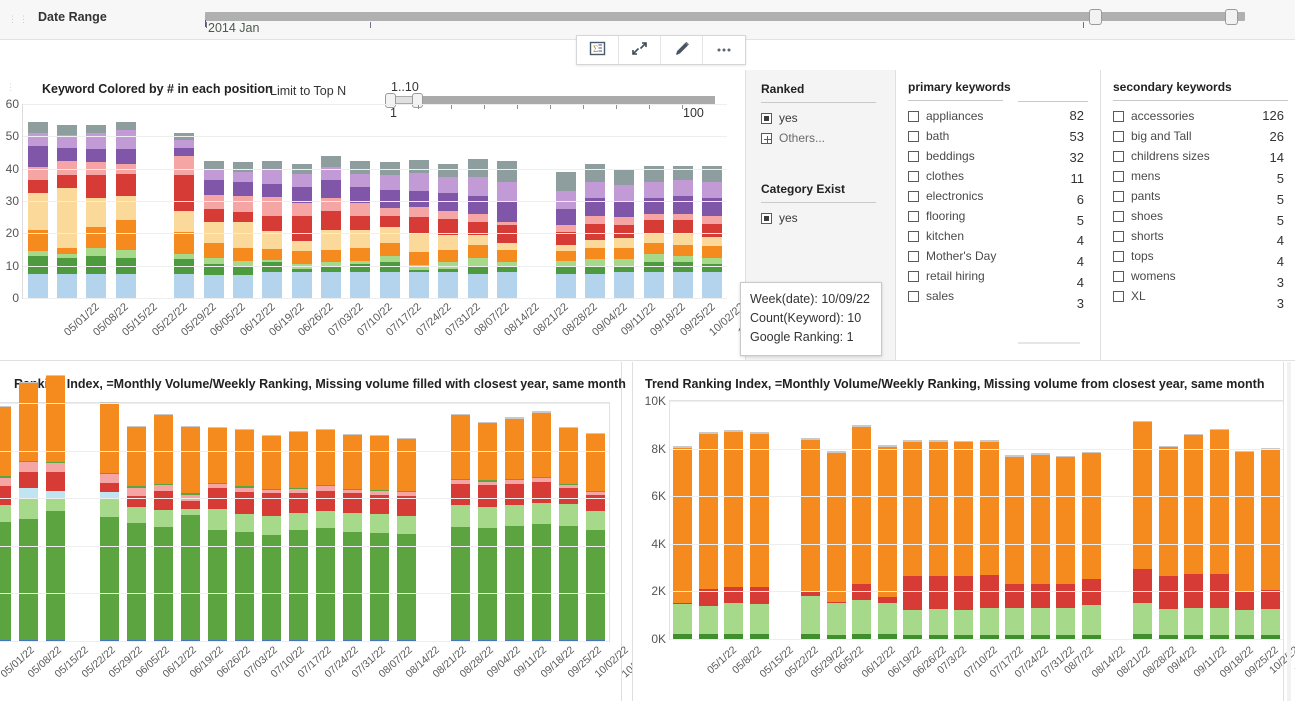 The image size is (1295, 701). I want to click on primary-keyword-row: Mother's Day, so click(998, 256).